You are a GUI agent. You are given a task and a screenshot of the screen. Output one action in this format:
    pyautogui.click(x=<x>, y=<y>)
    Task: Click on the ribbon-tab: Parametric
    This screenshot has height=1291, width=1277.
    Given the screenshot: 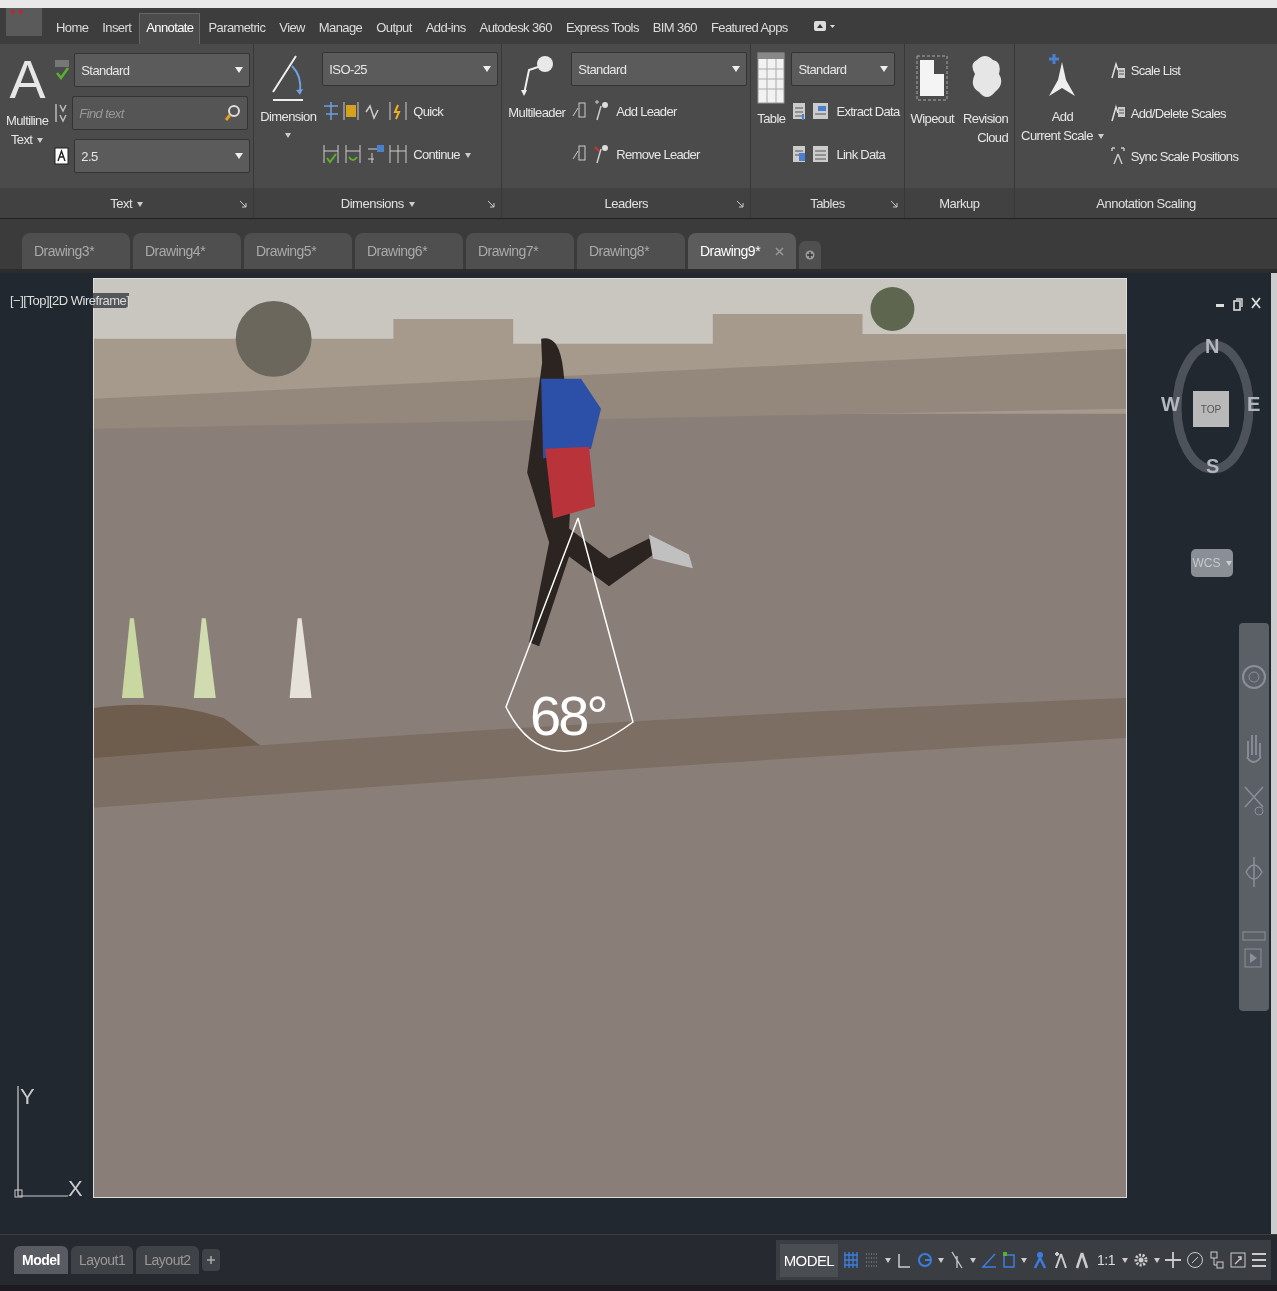 What is the action you would take?
    pyautogui.click(x=237, y=29)
    